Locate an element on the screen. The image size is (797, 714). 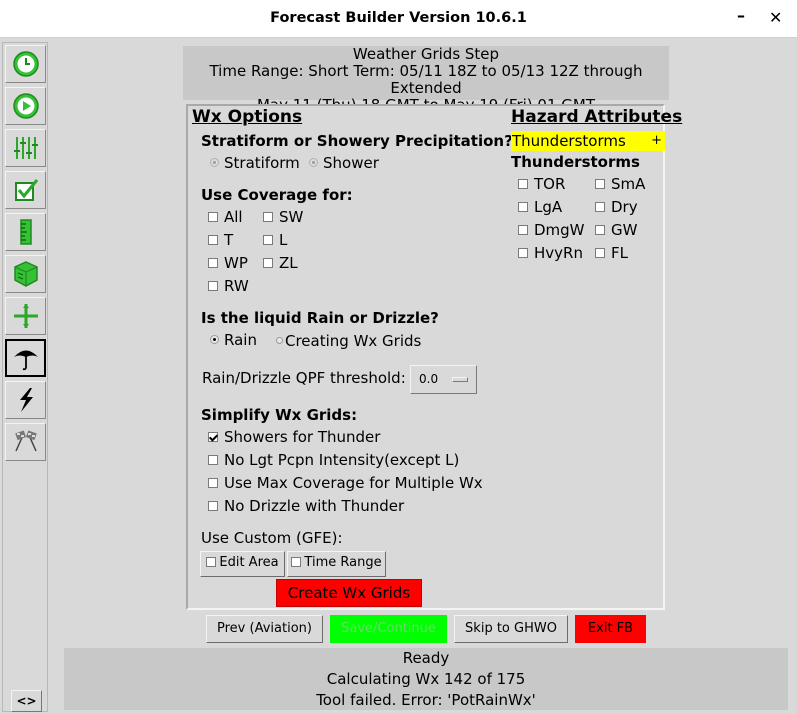
time-range-button: Time Range is located at coordinates (336, 564).